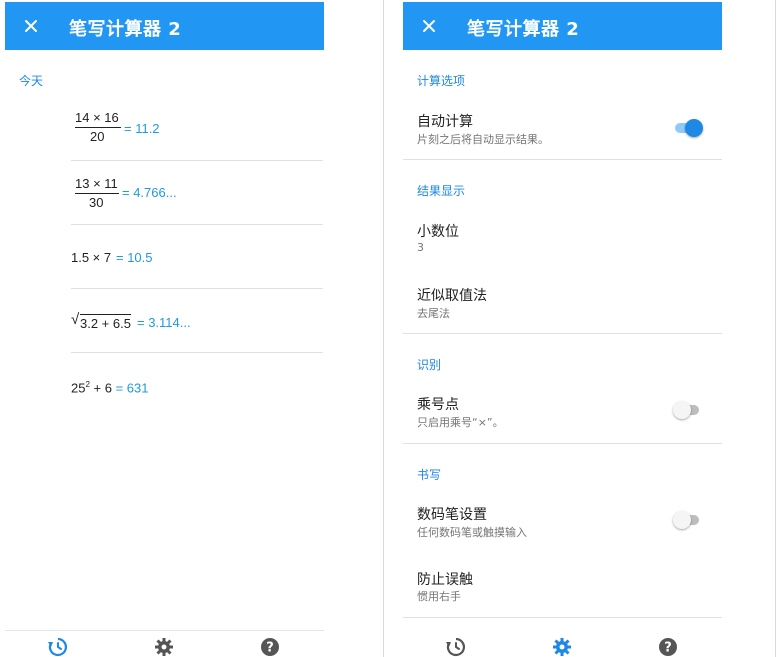 The height and width of the screenshot is (657, 784). Describe the element at coordinates (91, 257) in the screenshot. I see `expression: 1.5 × 7` at that location.